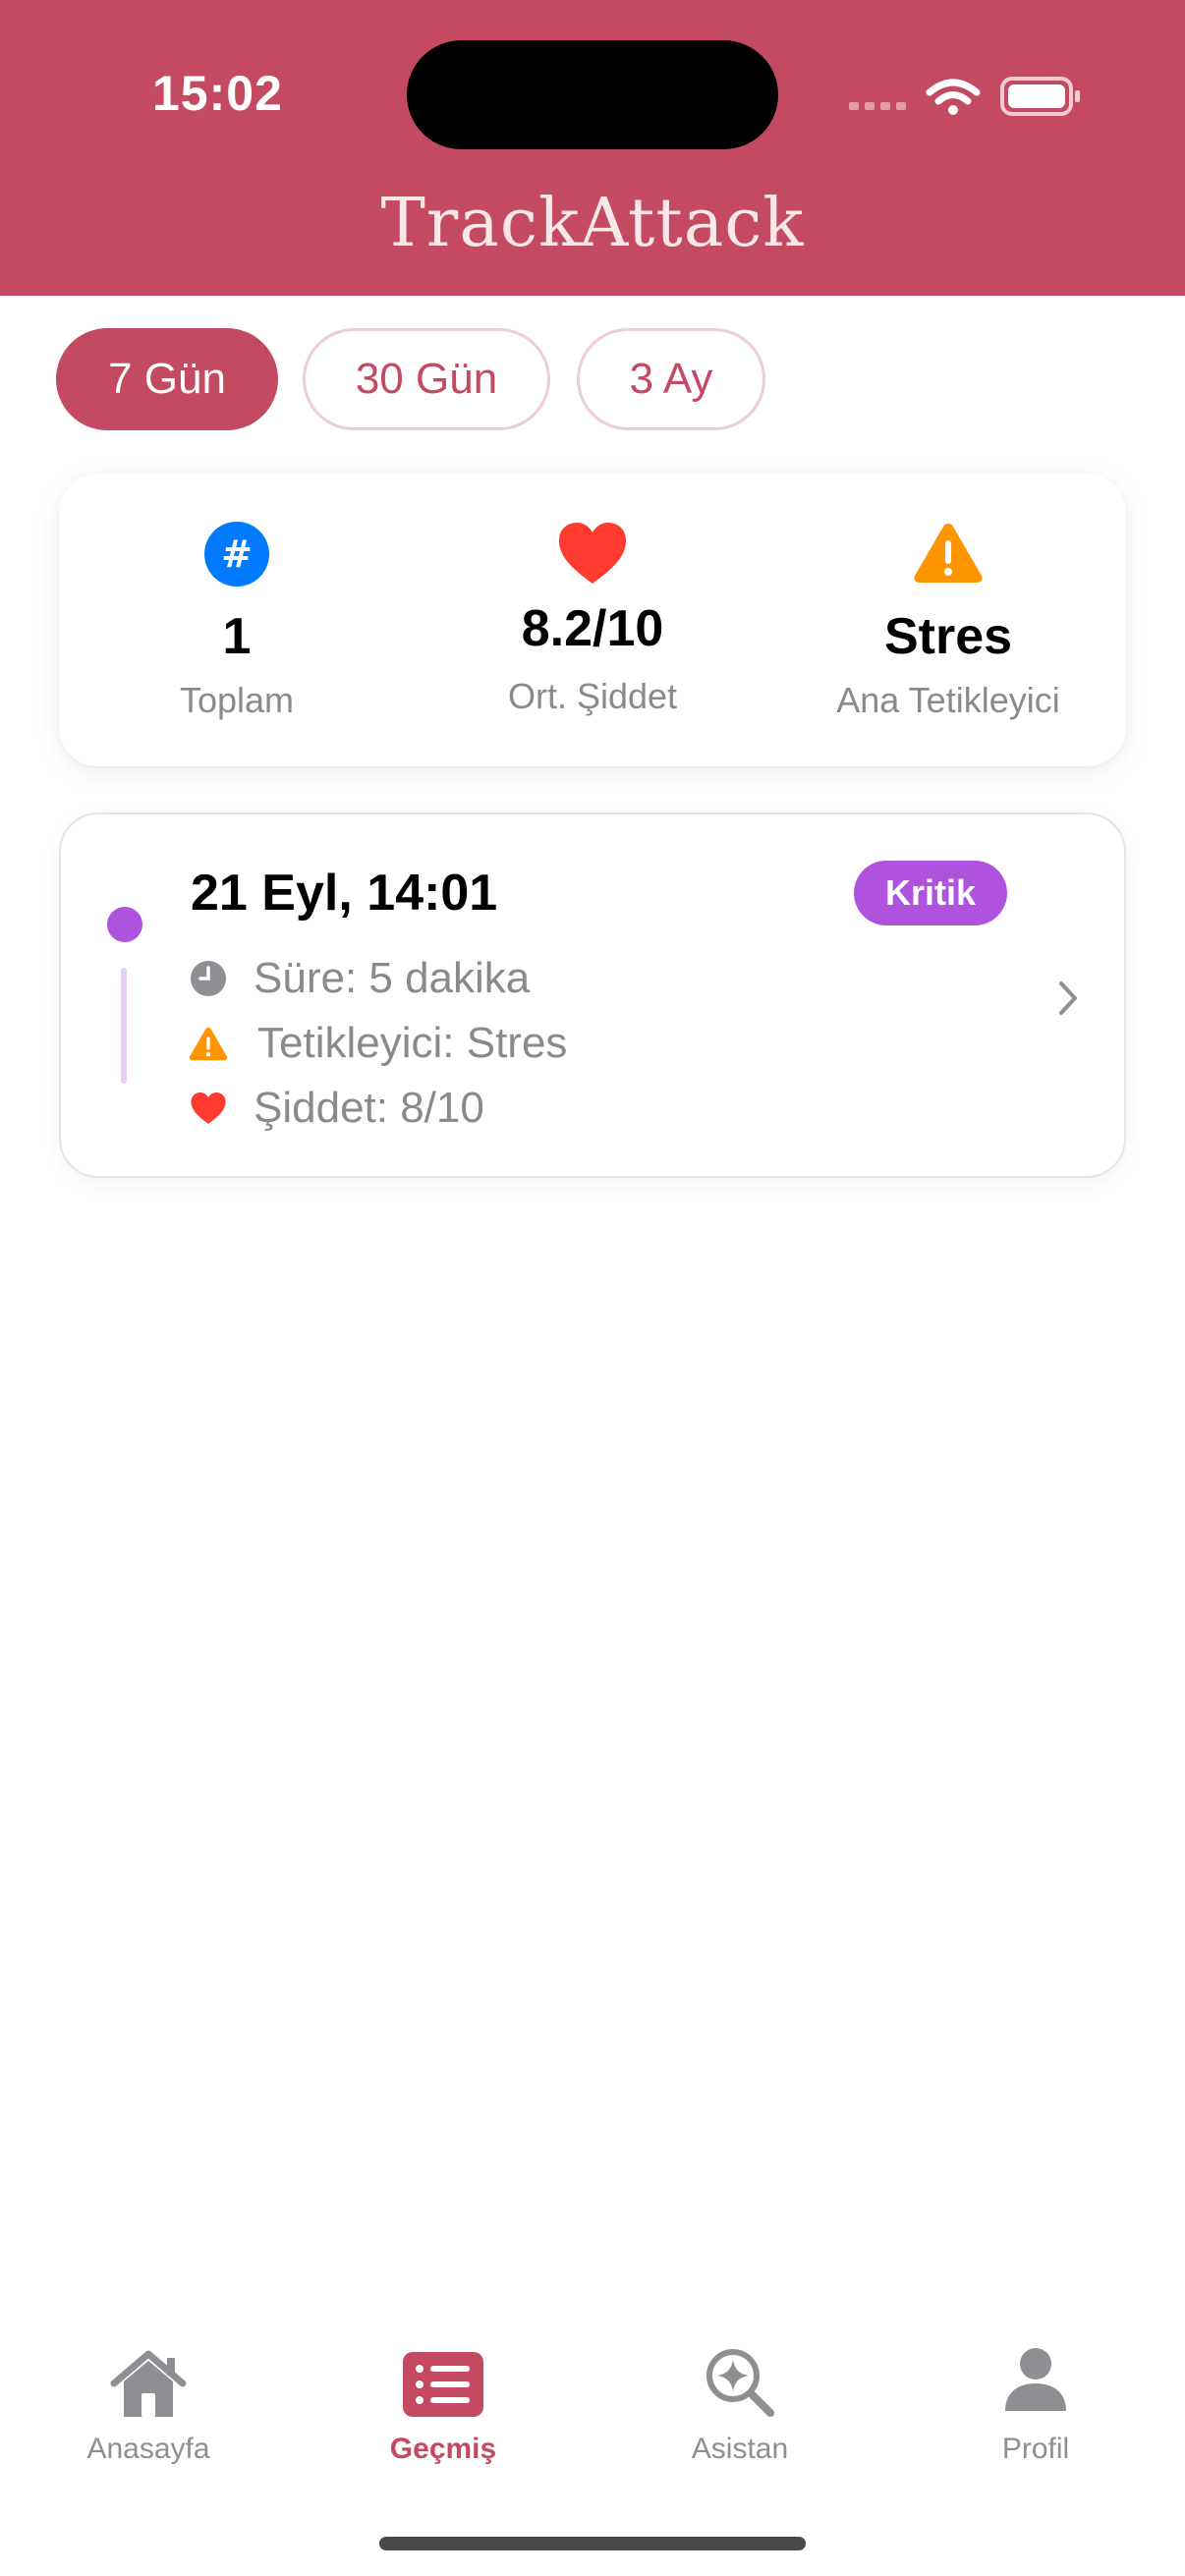 This screenshot has height=2576, width=1185. I want to click on main-trigger-label: Ana Tetikleyici, so click(948, 700).